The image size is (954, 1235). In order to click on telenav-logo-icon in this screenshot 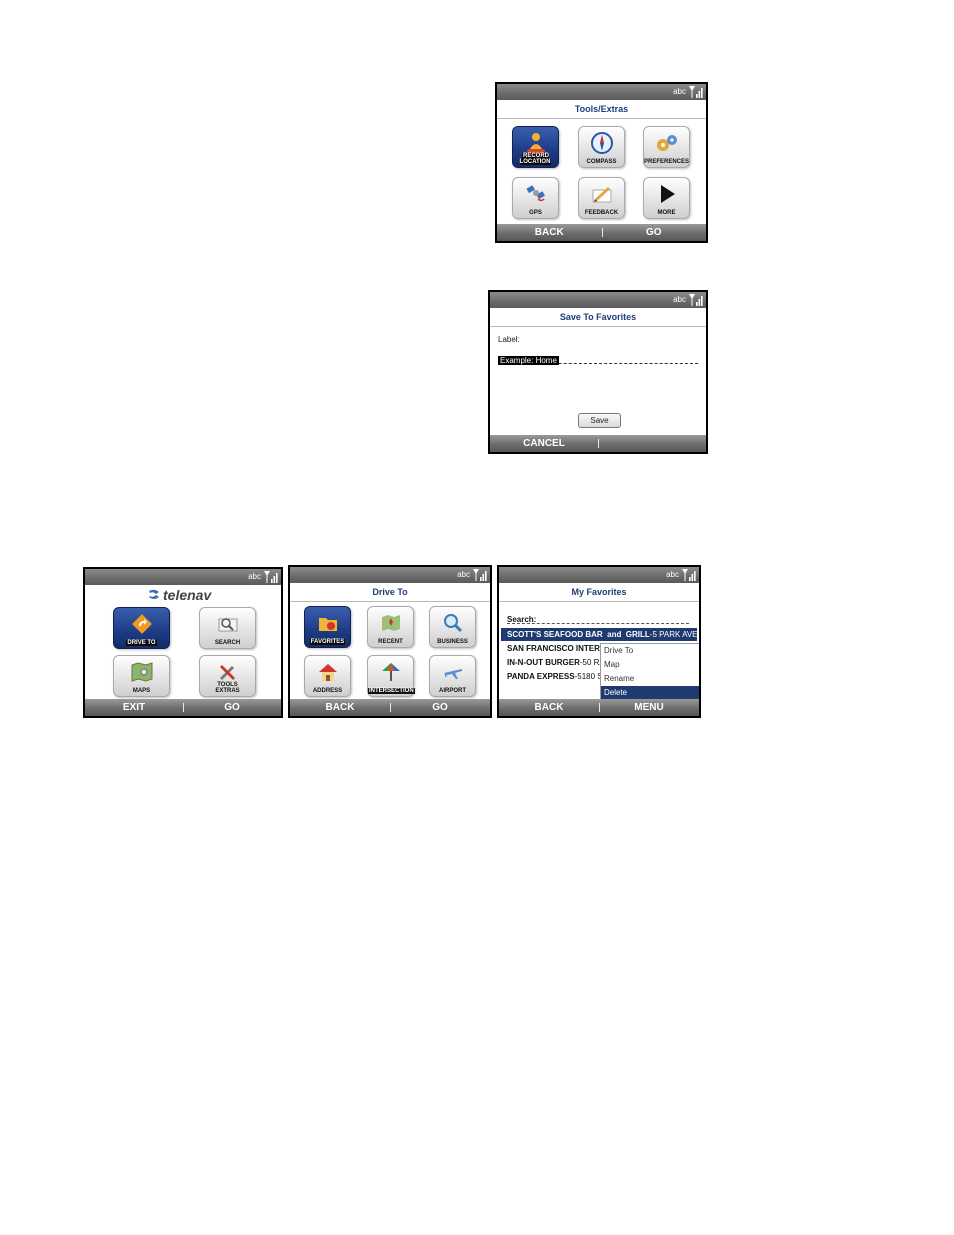, I will do `click(154, 594)`.